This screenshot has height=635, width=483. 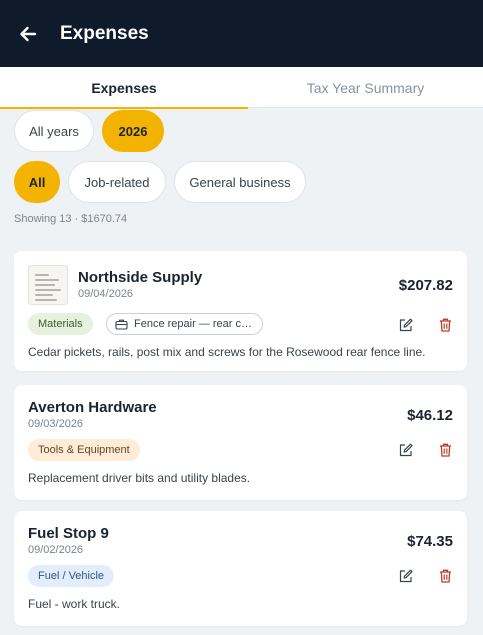 I want to click on vendor-name: Averton Hardware, so click(x=92, y=407).